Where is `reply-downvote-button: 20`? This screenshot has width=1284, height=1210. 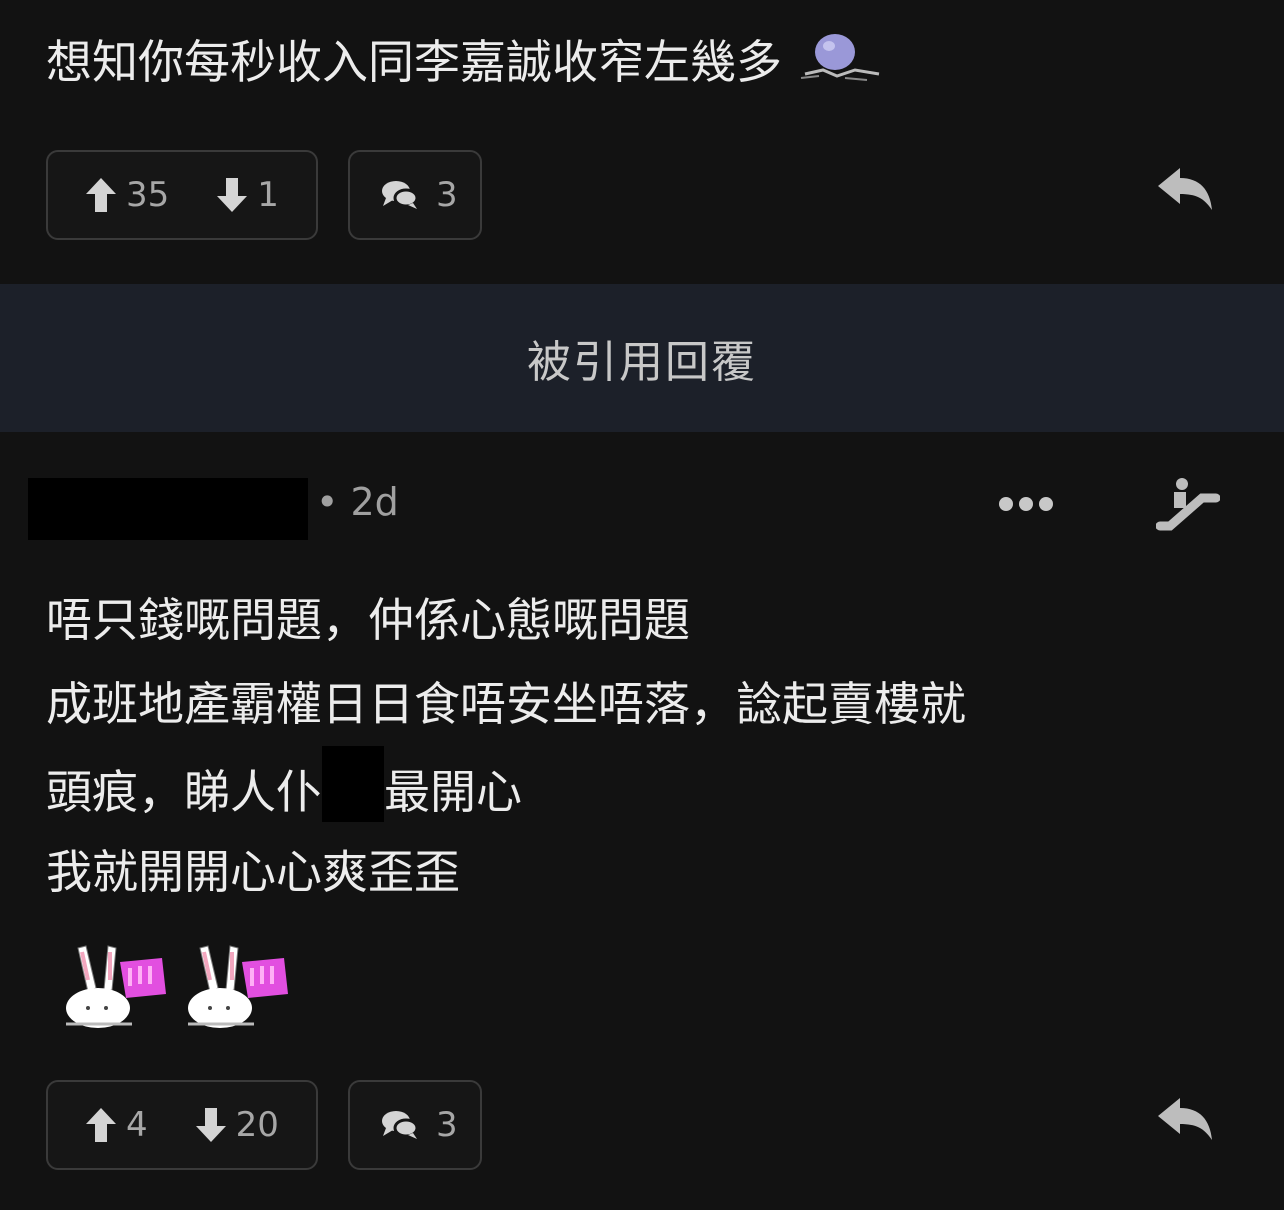
reply-downvote-button: 20 is located at coordinates (236, 1125).